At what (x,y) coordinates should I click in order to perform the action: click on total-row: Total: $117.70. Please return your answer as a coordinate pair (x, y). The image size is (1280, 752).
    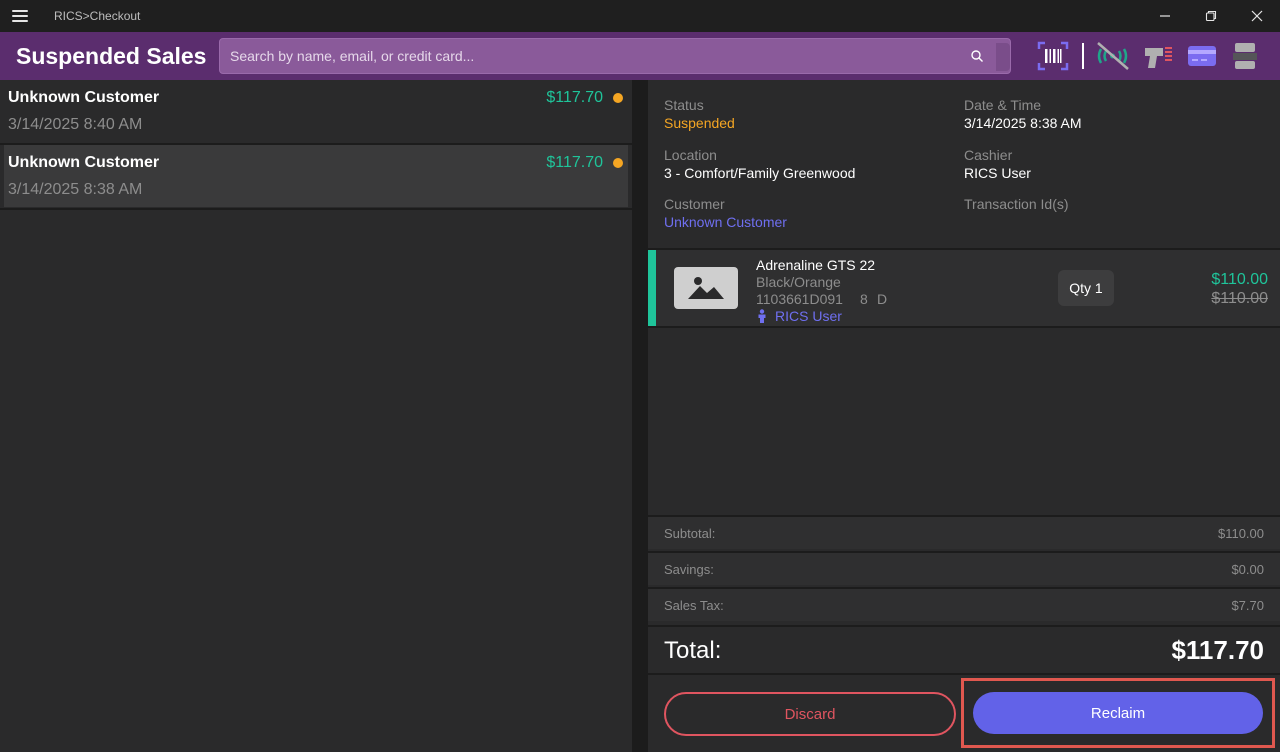
    Looking at the image, I should click on (964, 650).